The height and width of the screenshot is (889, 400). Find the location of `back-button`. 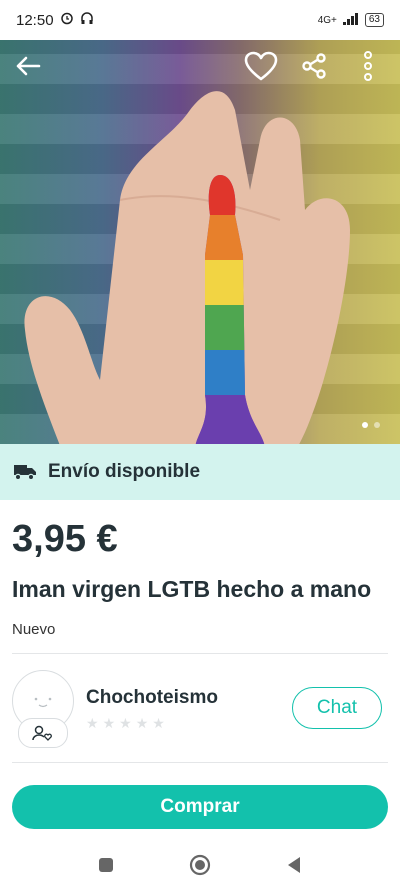

back-button is located at coordinates (28, 66).